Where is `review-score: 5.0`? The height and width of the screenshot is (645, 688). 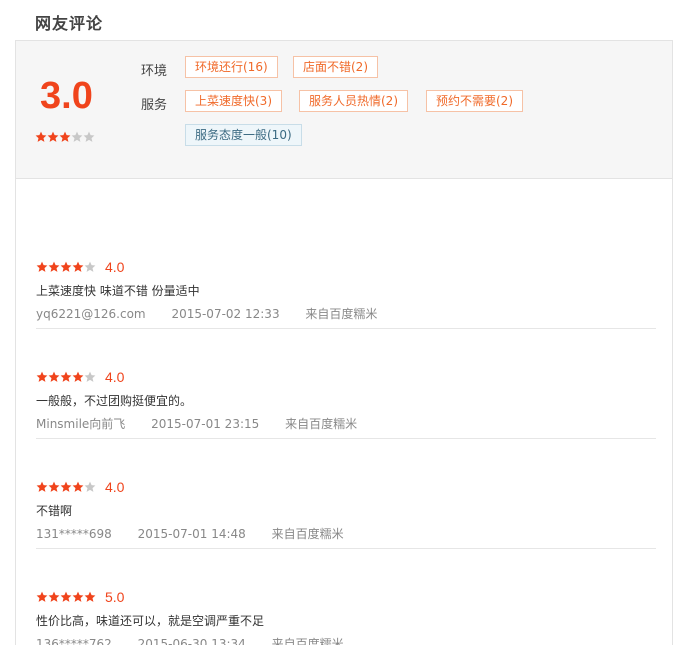
review-score: 5.0 is located at coordinates (115, 597).